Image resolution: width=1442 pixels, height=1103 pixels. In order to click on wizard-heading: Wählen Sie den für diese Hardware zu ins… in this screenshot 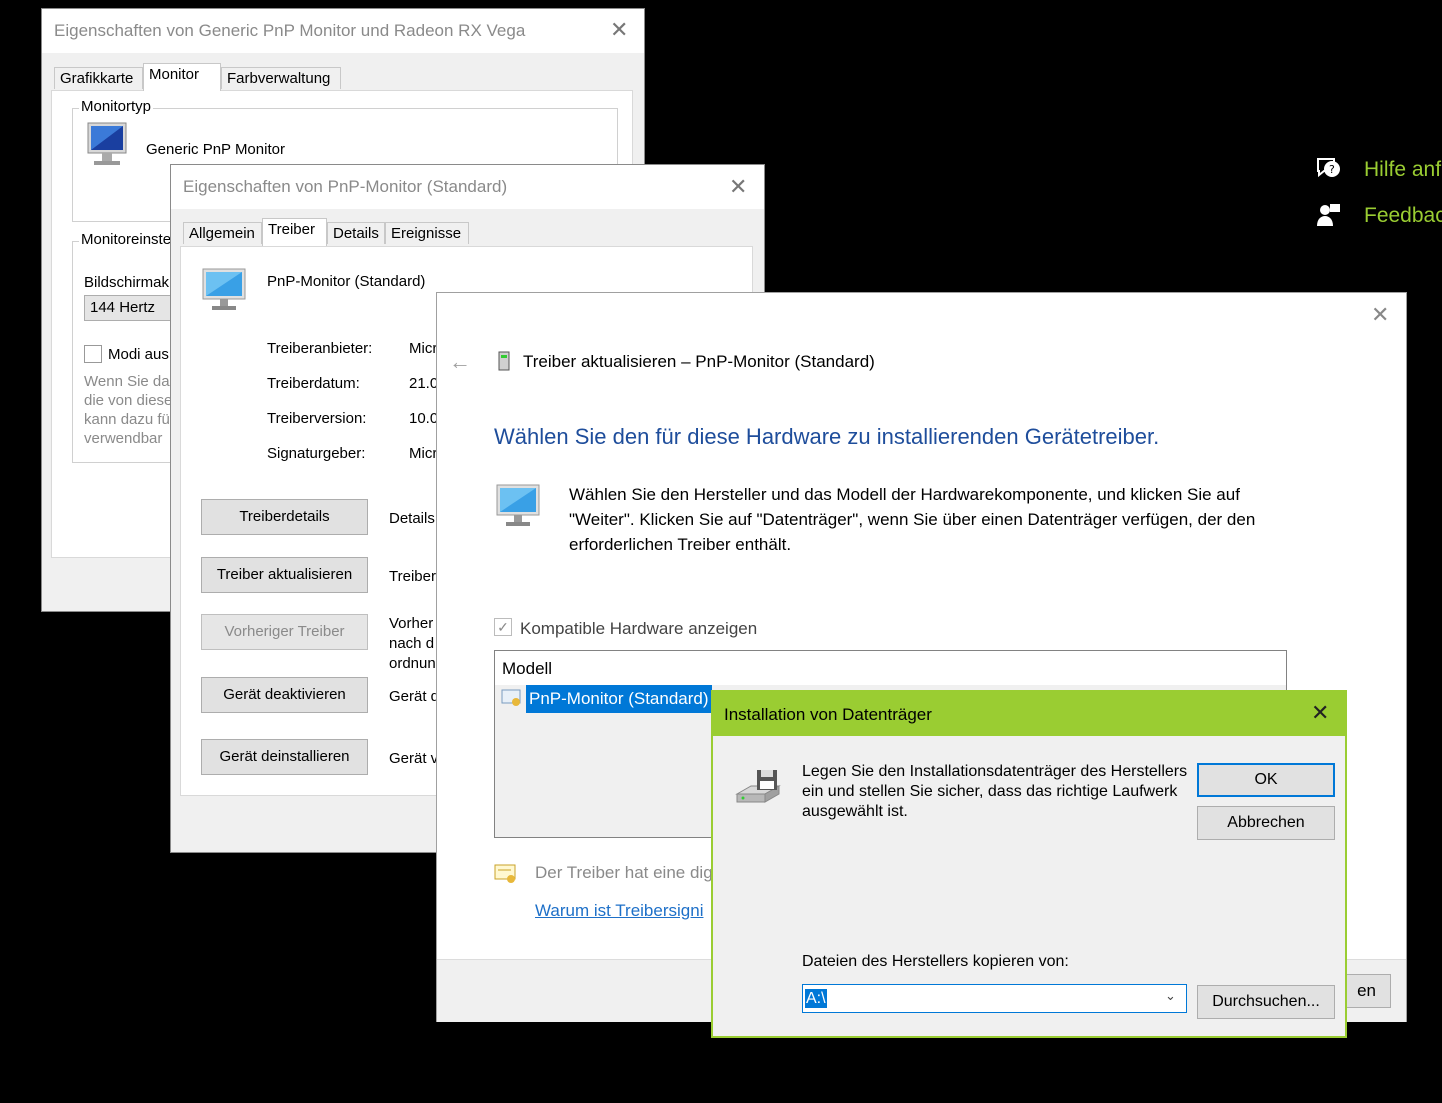, I will do `click(827, 436)`.